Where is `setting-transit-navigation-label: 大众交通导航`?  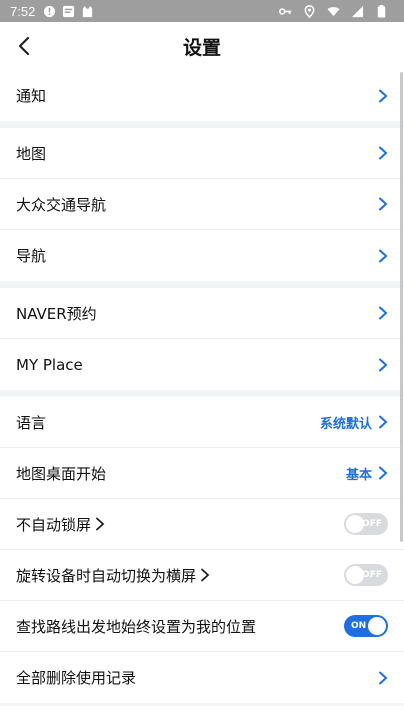 setting-transit-navigation-label: 大众交通导航 is located at coordinates (61, 204).